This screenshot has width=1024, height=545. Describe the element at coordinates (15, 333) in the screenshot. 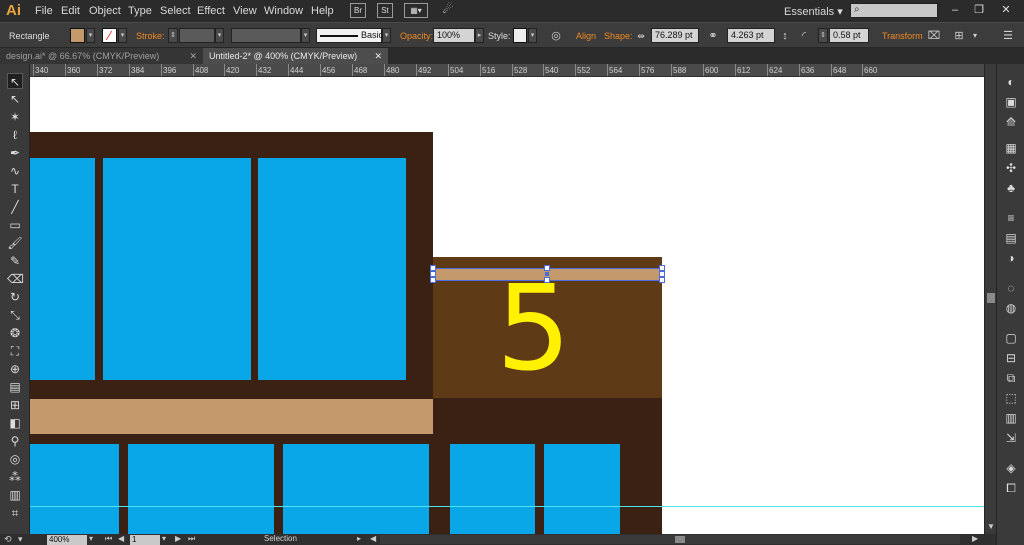

I see `warp-tool-icon: ❂` at that location.